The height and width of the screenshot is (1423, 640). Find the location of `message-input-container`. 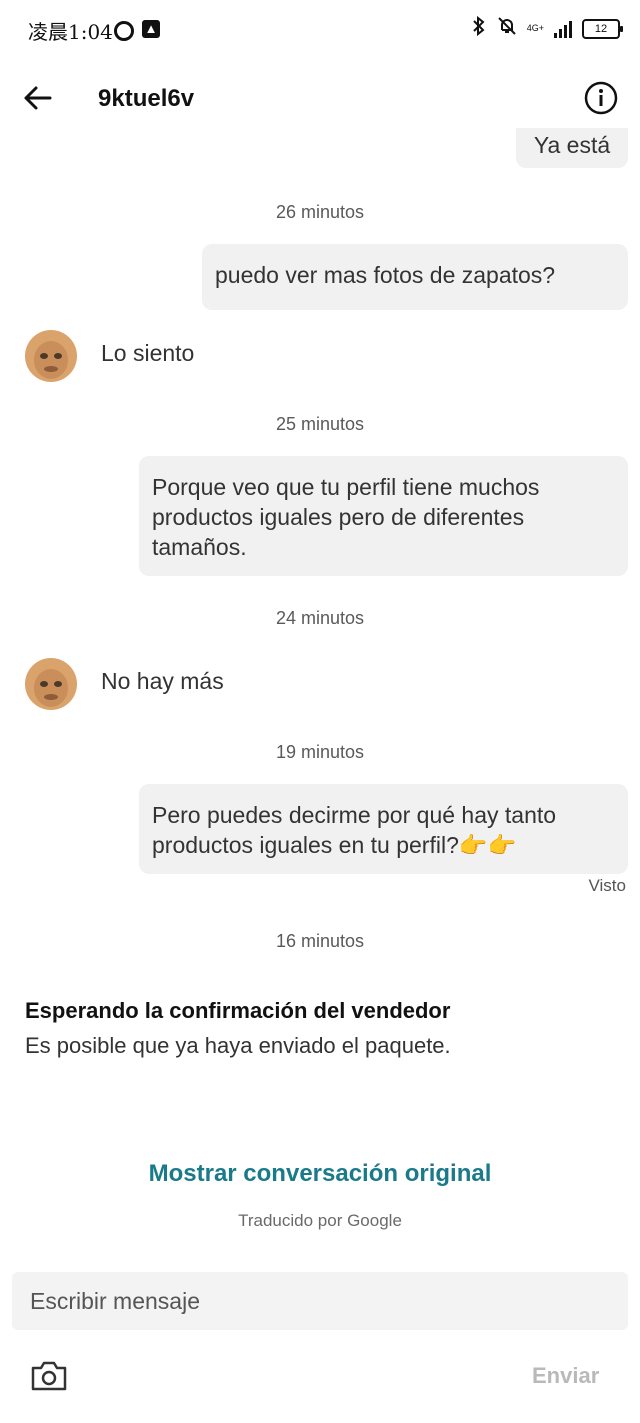

message-input-container is located at coordinates (320, 1301).